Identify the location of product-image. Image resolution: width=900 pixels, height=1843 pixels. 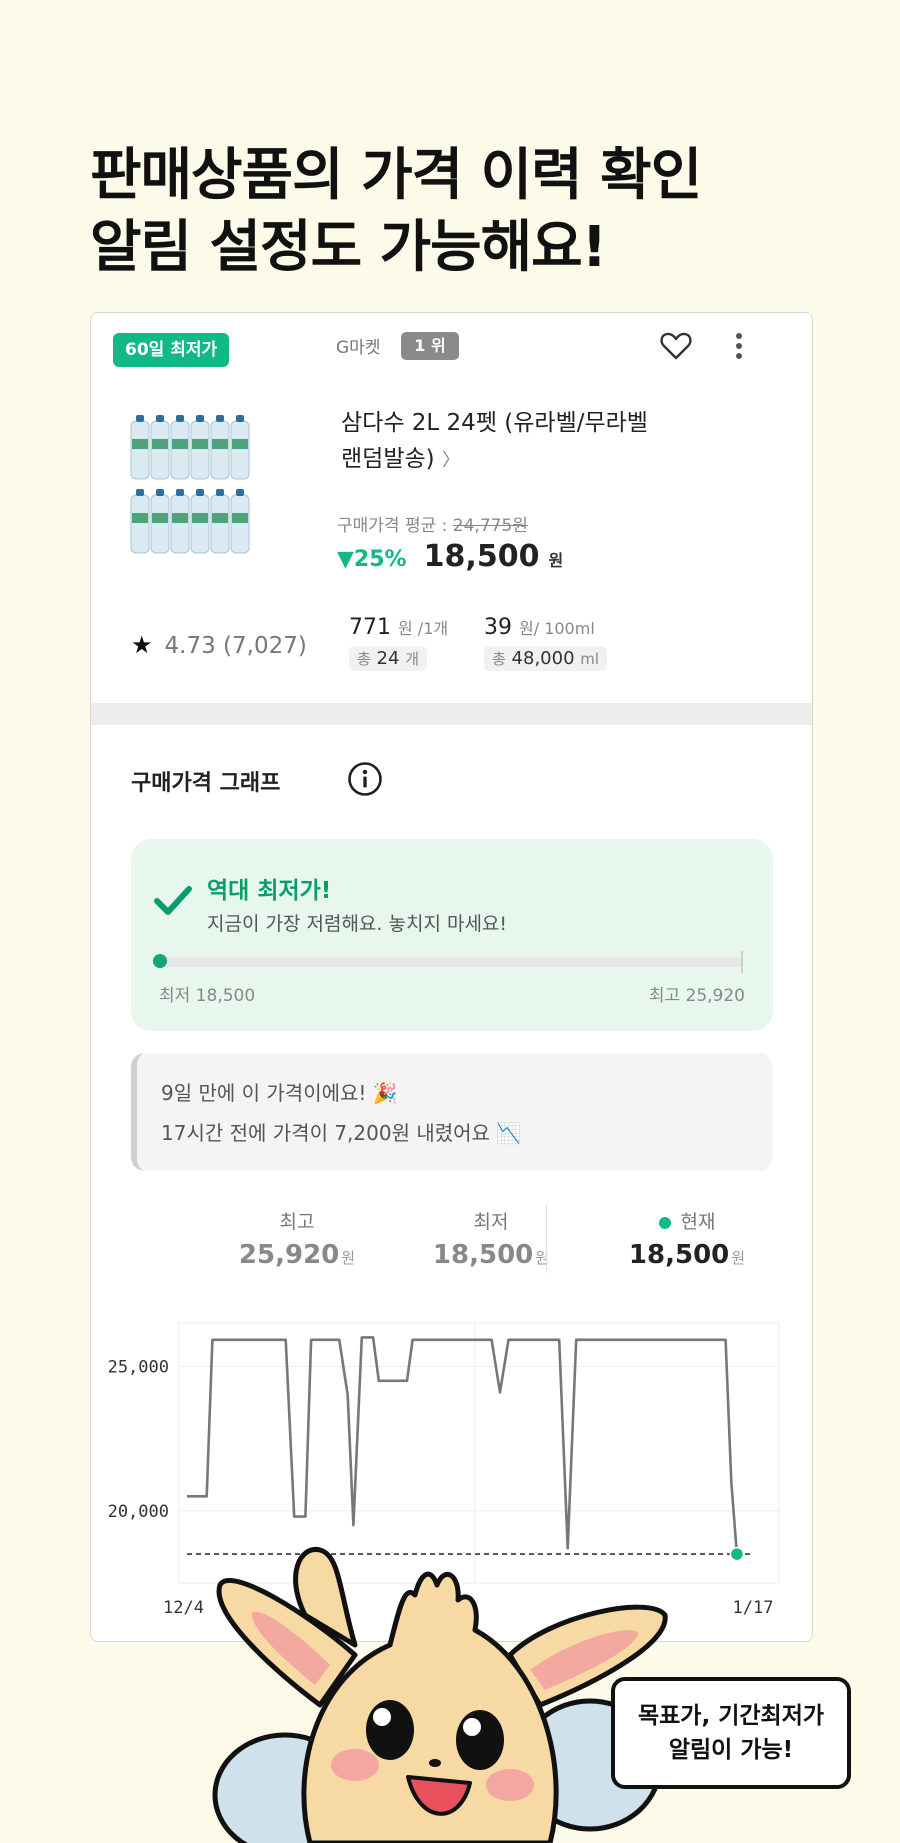
(191, 485).